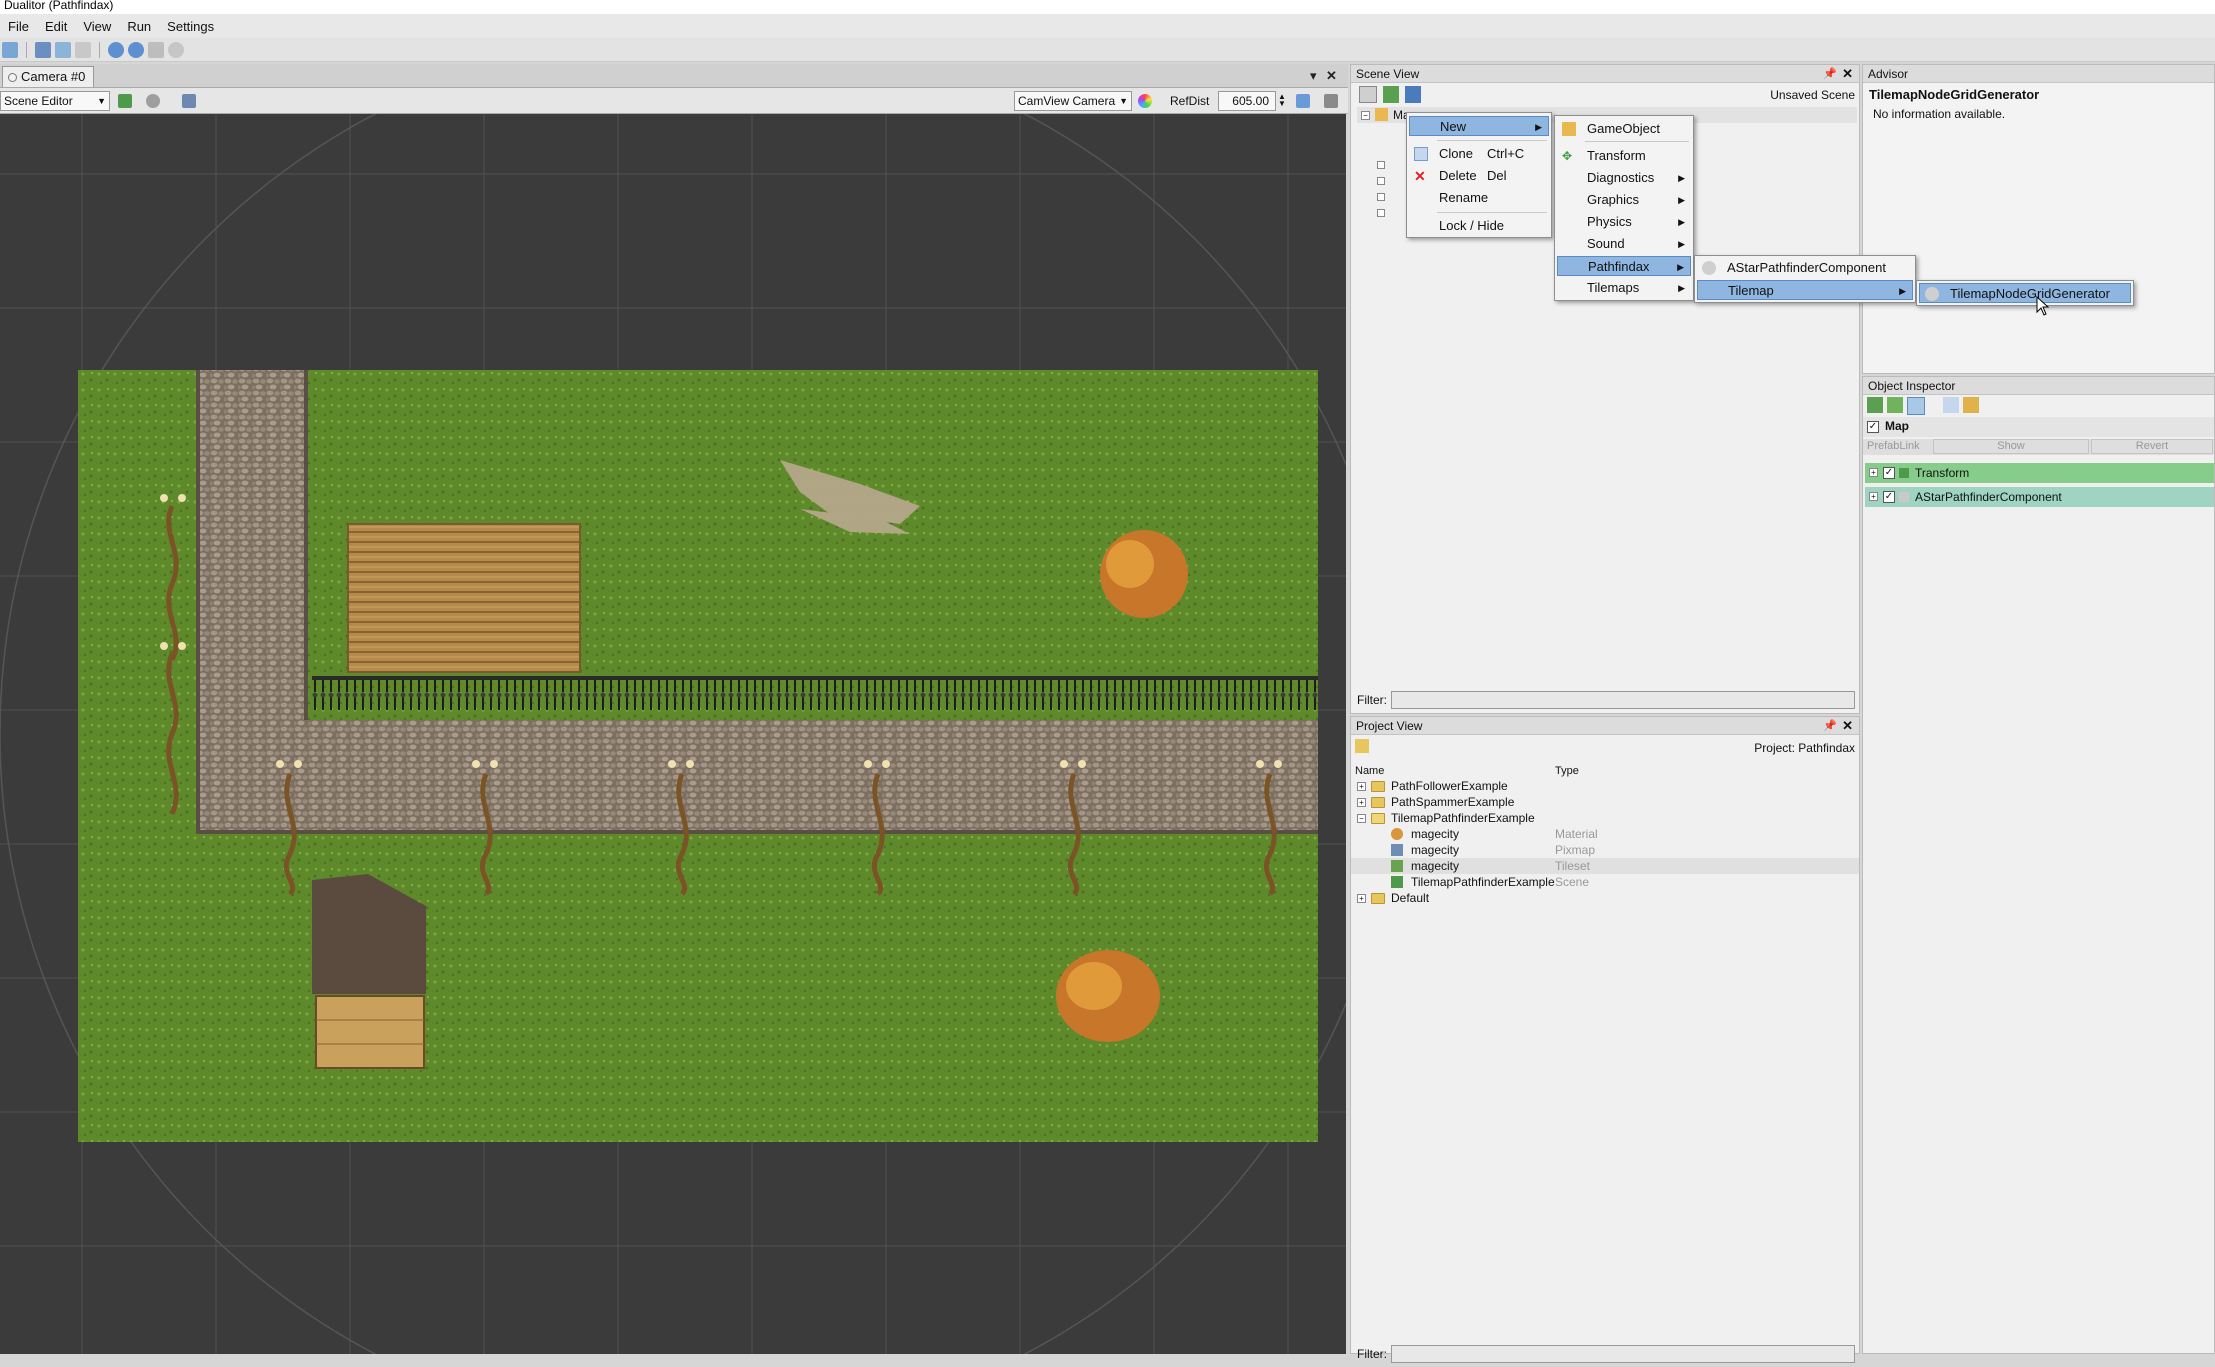  Describe the element at coordinates (1369, 771) in the screenshot. I see `column-header-name: Name` at that location.